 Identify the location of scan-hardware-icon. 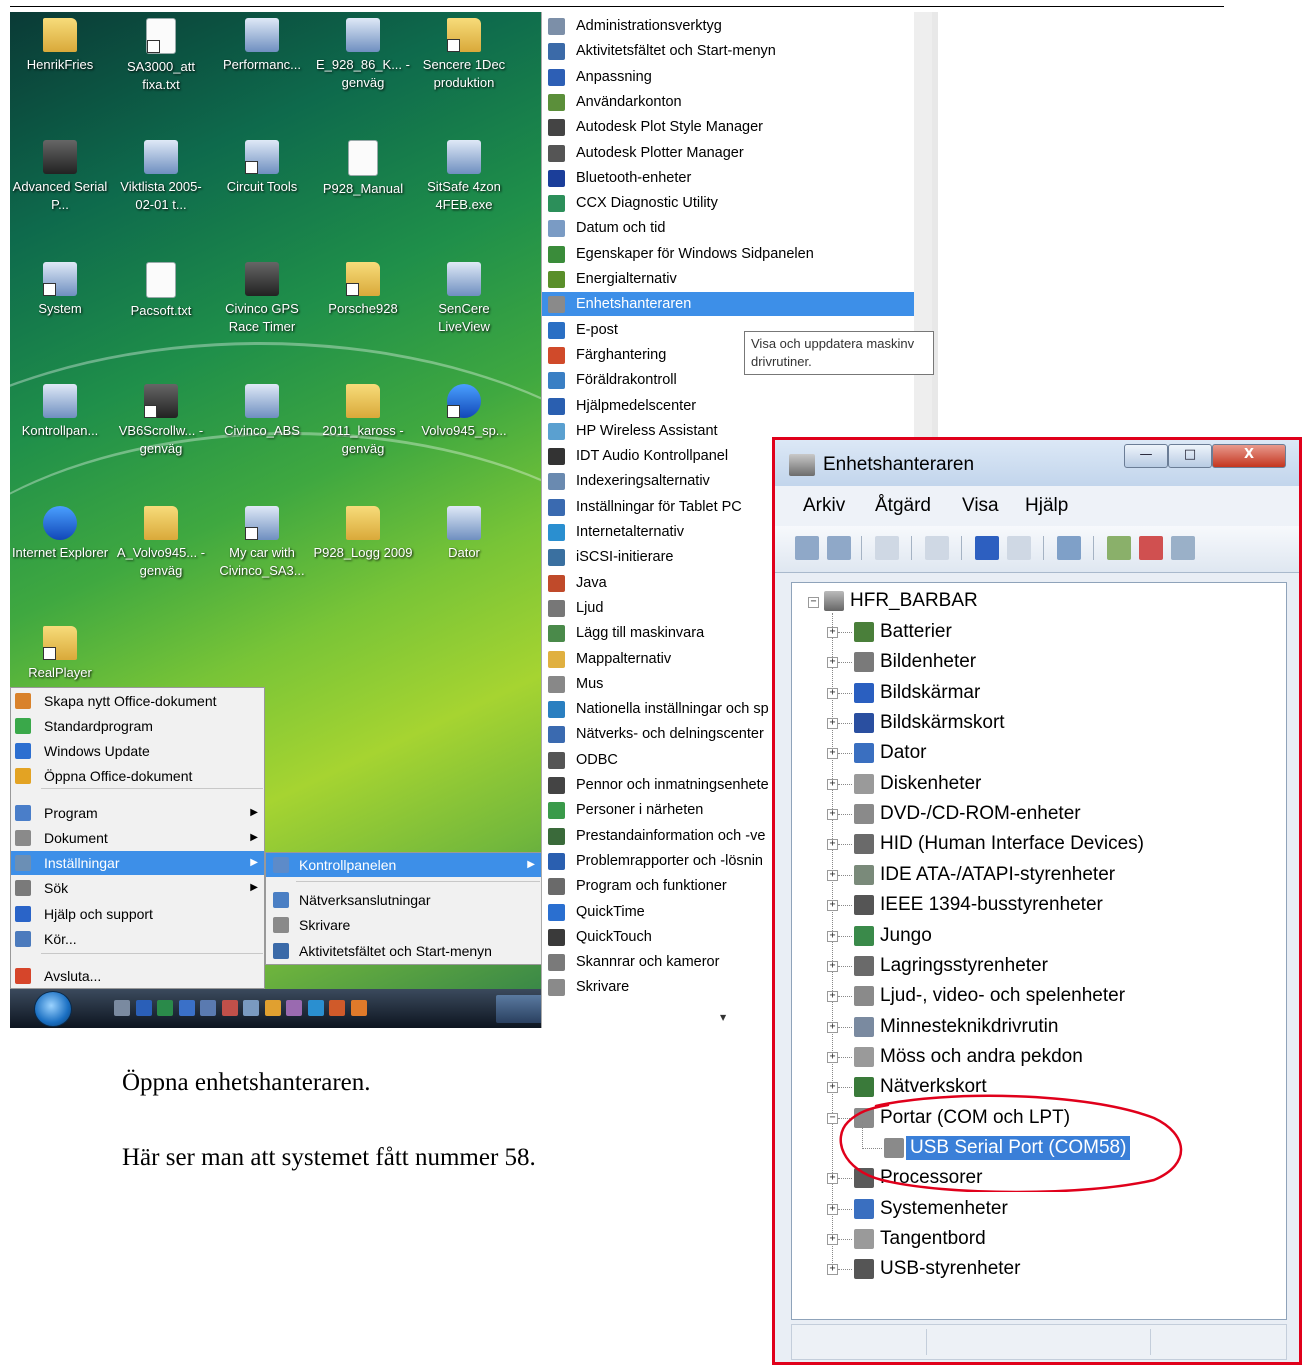
(1069, 548).